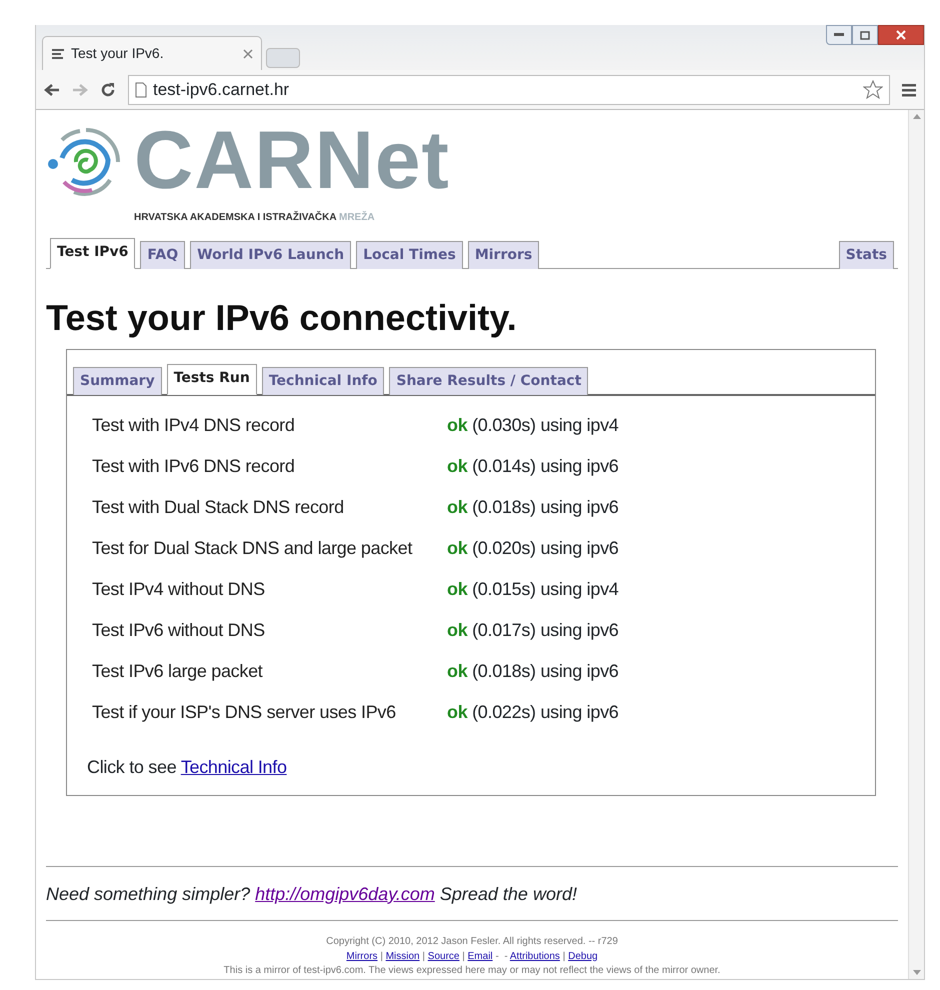 The image size is (940, 990). What do you see at coordinates (118, 53) in the screenshot?
I see `tab-title: Test your IPv6.` at bounding box center [118, 53].